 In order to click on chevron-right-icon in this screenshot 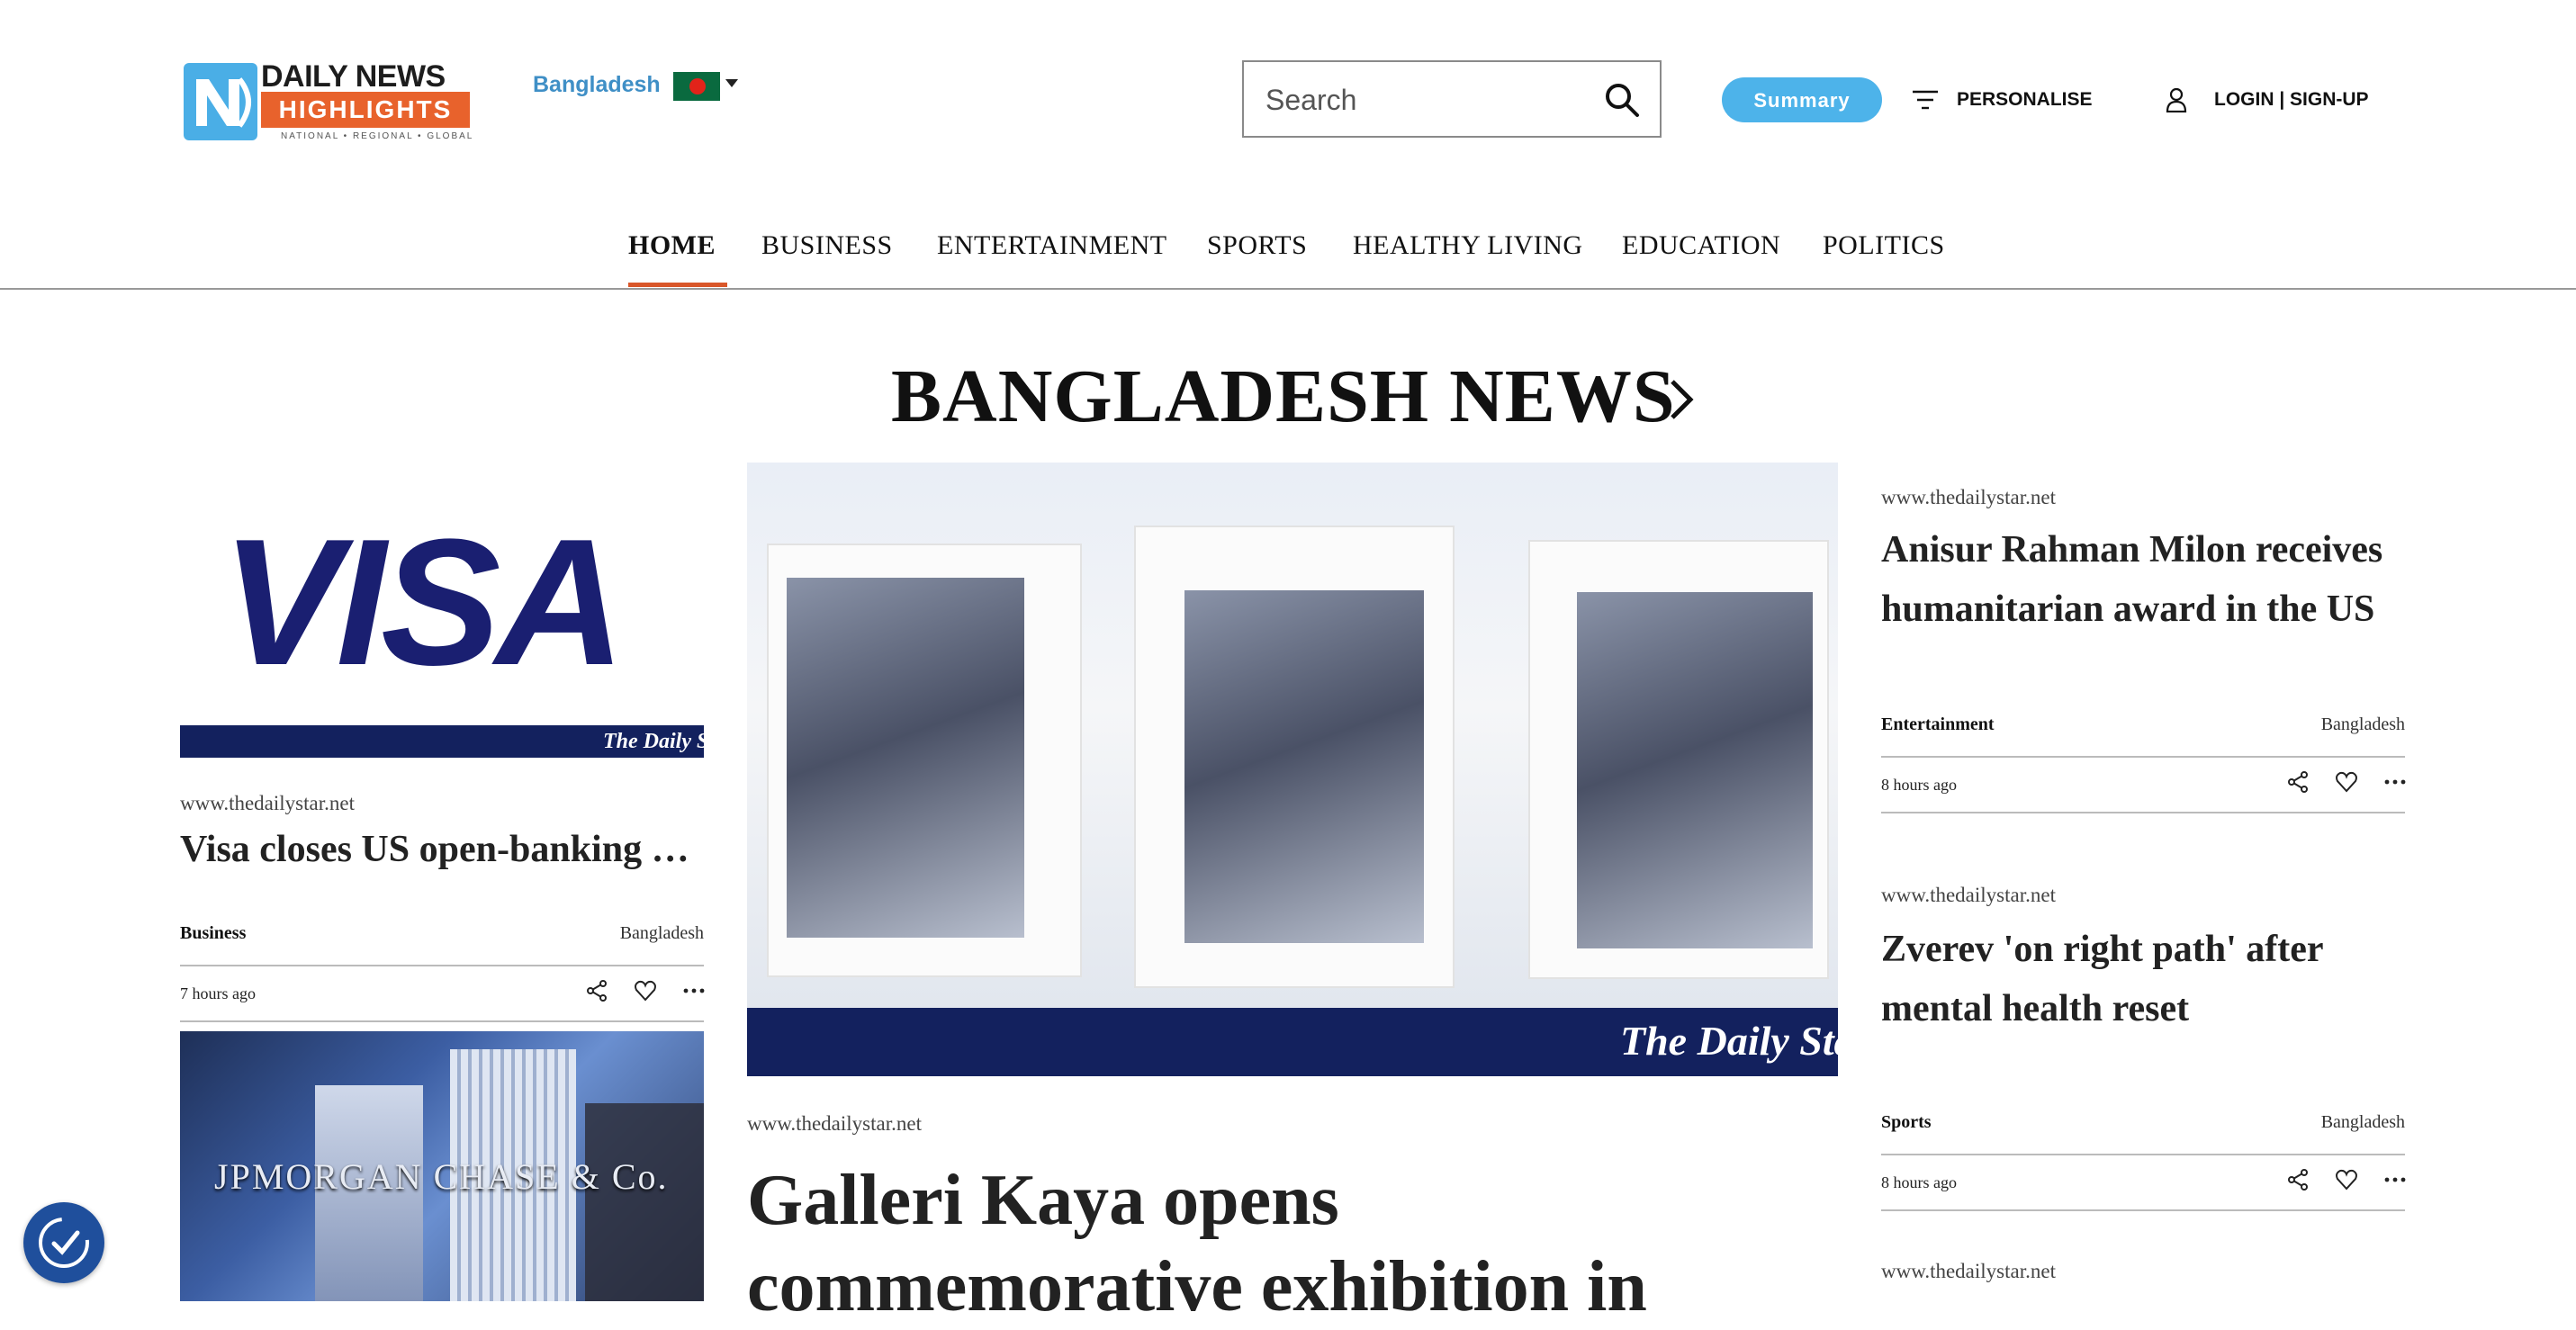, I will do `click(1681, 399)`.